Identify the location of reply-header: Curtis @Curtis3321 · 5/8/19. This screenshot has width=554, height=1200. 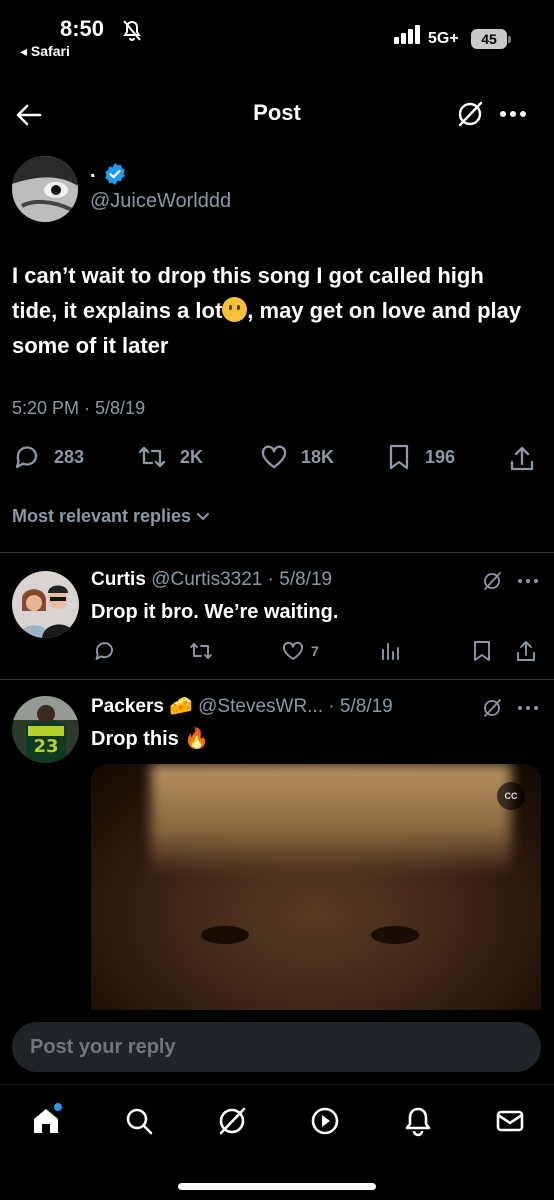
(211, 580).